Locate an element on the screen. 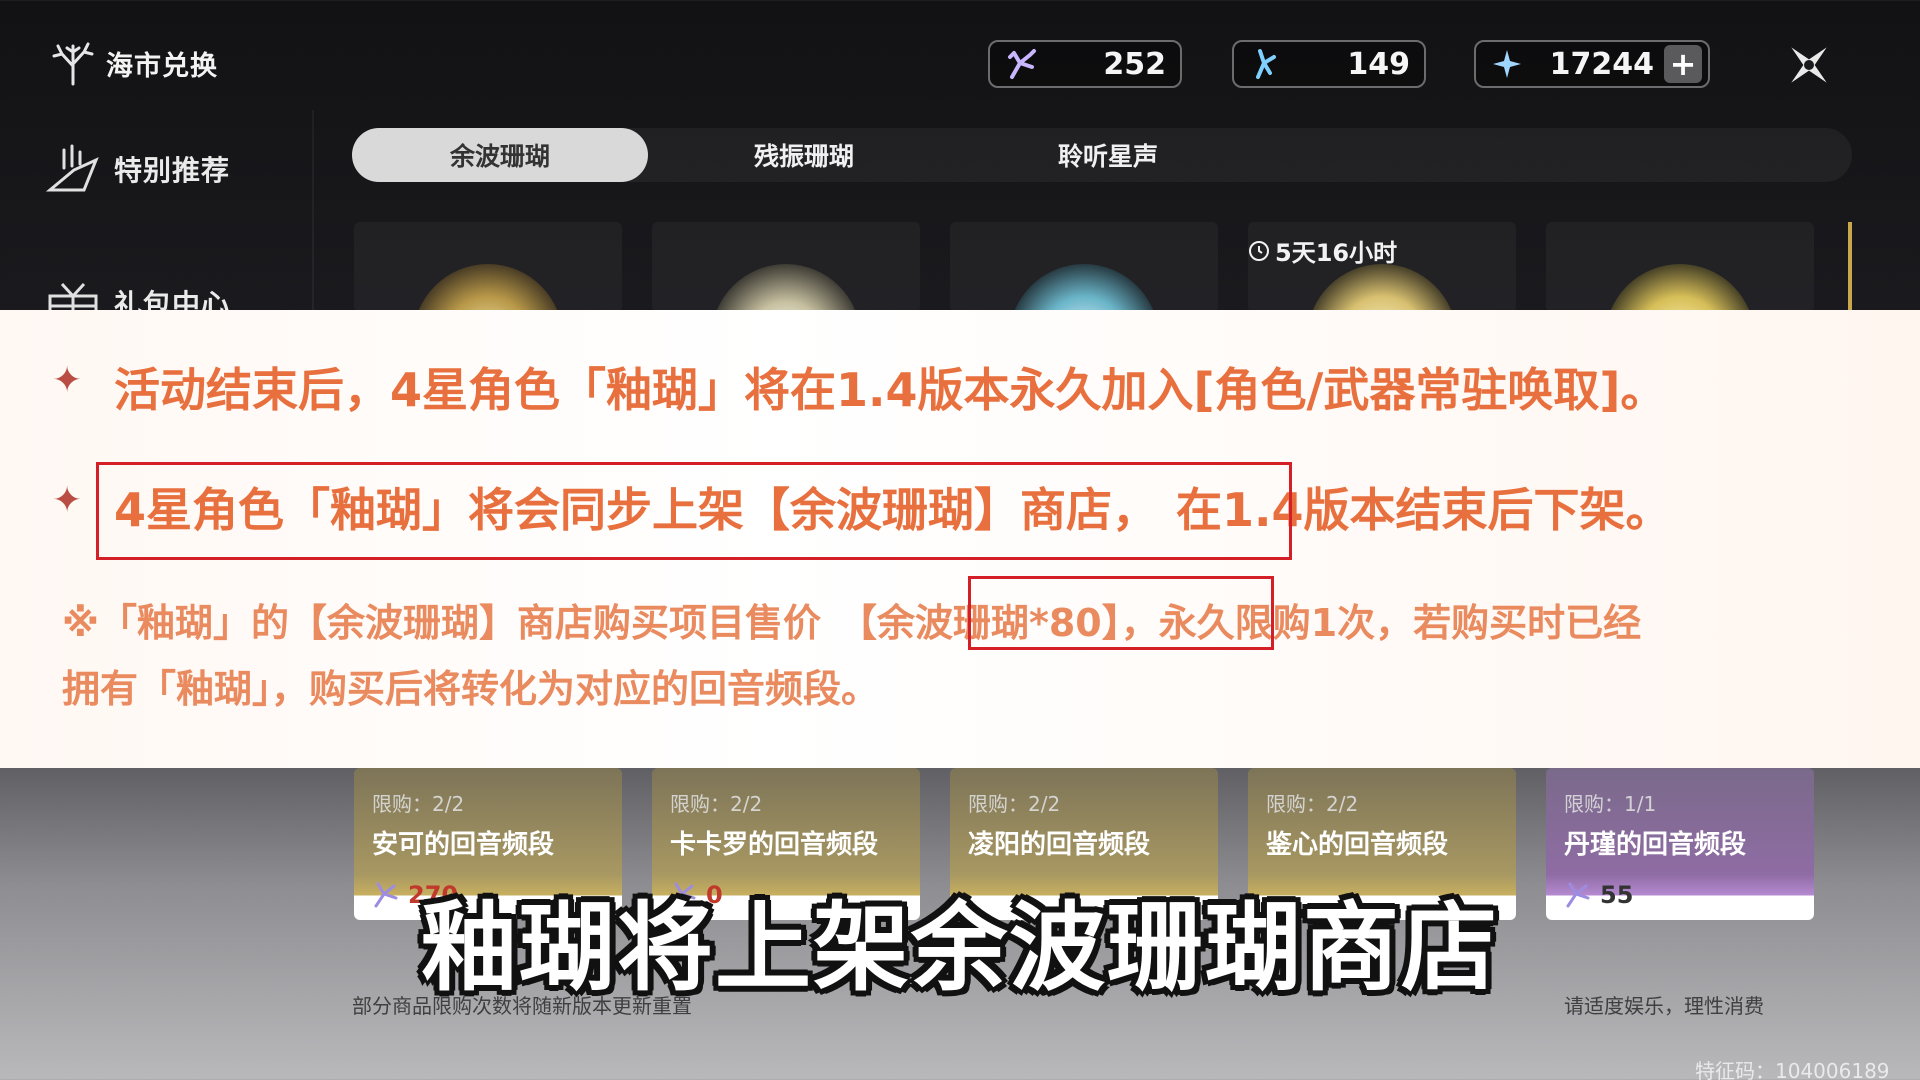 This screenshot has height=1080, width=1920. purchase-limit: 限购：1/1 is located at coordinates (1610, 804).